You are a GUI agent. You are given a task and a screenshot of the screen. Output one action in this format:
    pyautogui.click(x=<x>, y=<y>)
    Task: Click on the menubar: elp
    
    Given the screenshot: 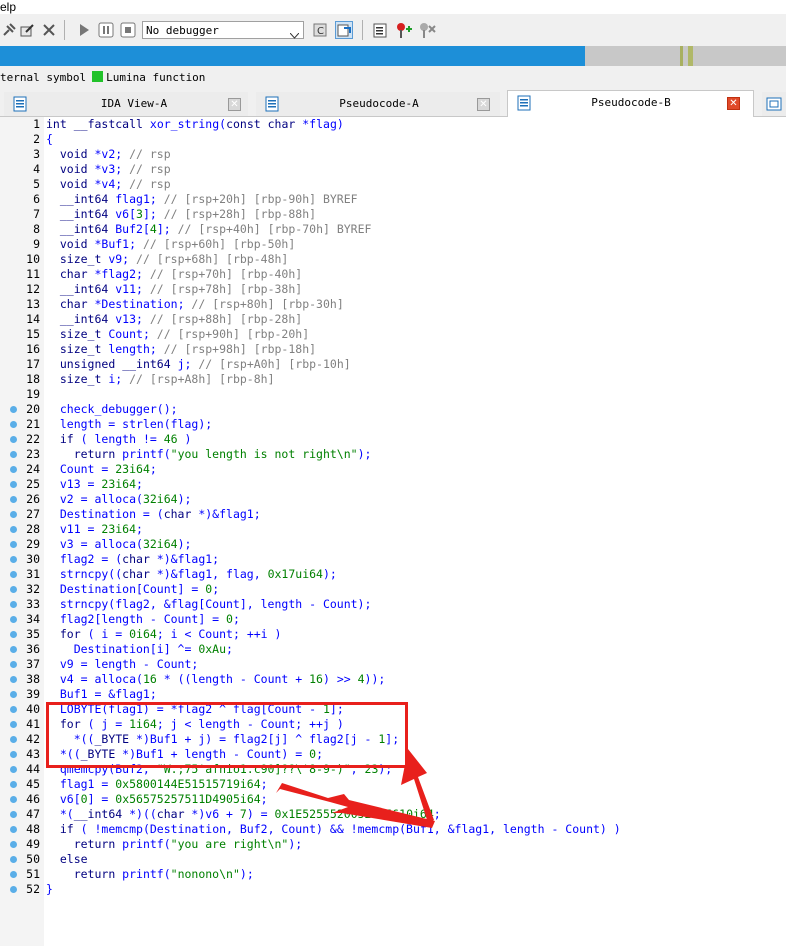 What is the action you would take?
    pyautogui.click(x=393, y=7)
    